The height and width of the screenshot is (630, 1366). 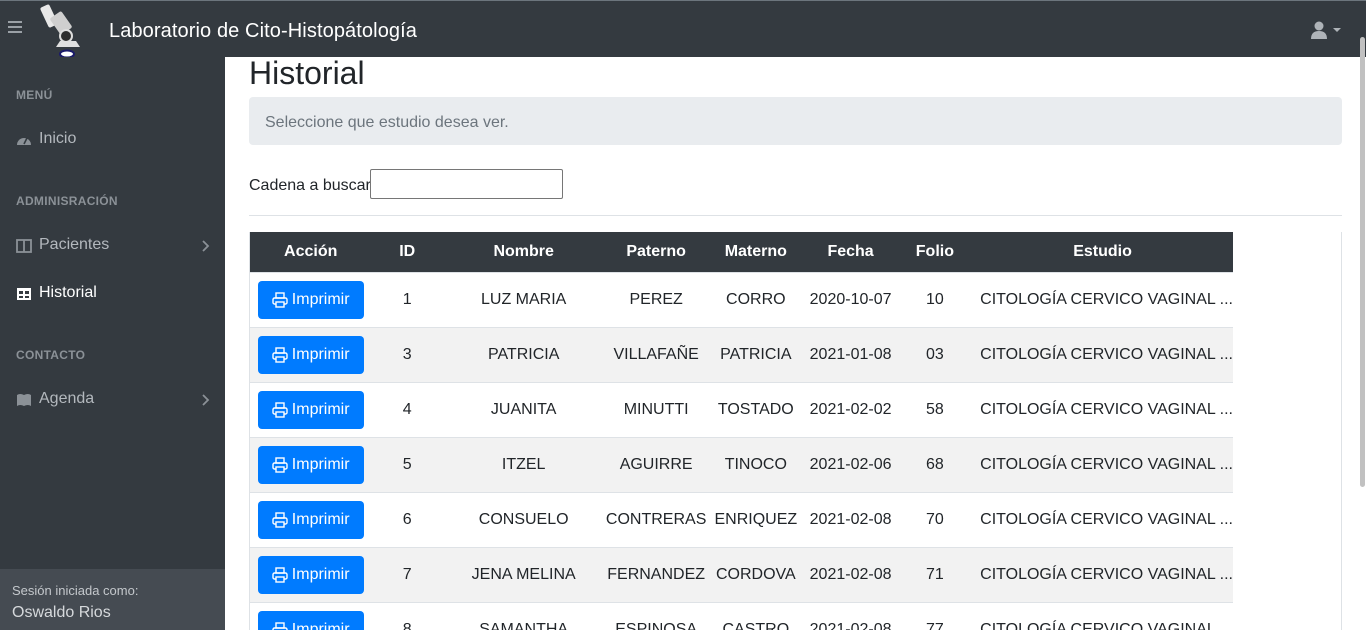 What do you see at coordinates (524, 354) in the screenshot?
I see `cell-nombre: PATRICIA` at bounding box center [524, 354].